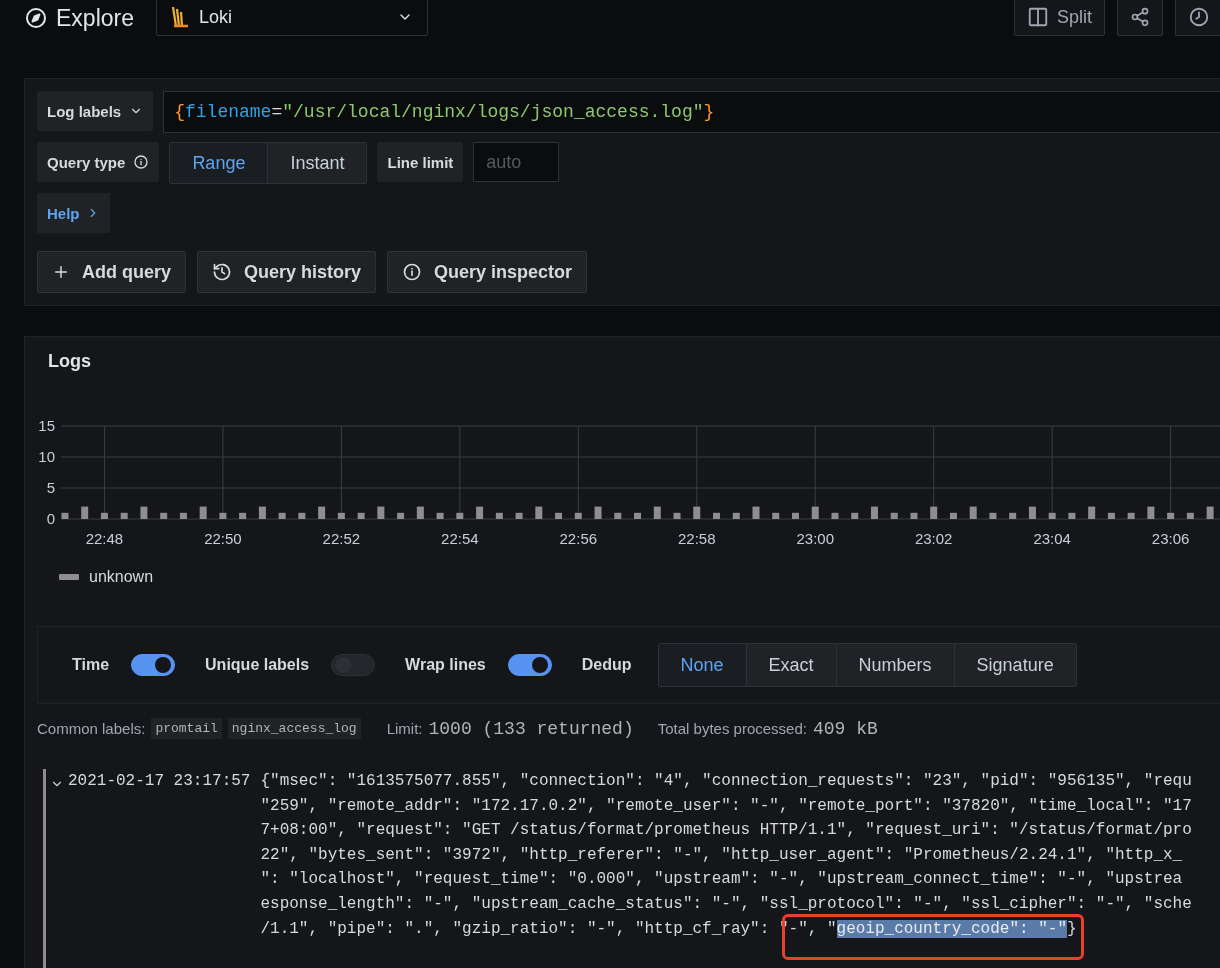  I want to click on log-text: esponse_length": "-", "upstream_cache_status": "-", "ssl_protocol": "-", "ssl_cipher": "-", "sche, so click(726, 903).